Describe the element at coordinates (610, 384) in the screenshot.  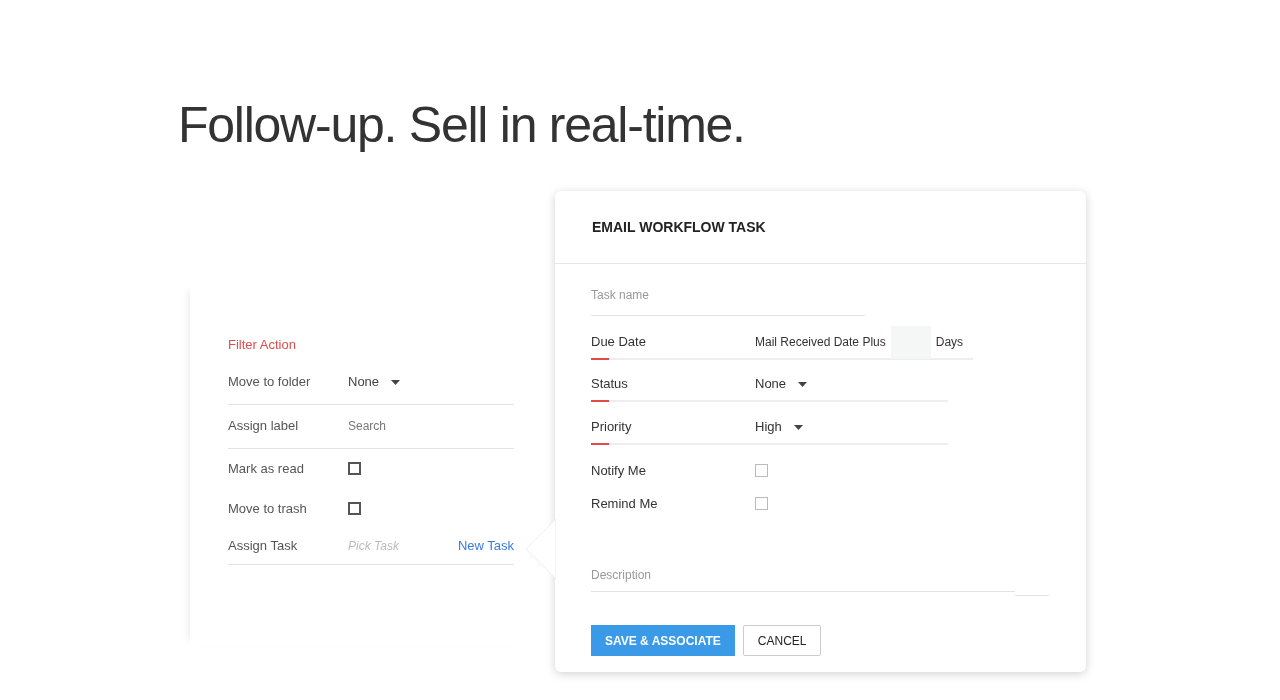
I see `field-label: Status` at that location.